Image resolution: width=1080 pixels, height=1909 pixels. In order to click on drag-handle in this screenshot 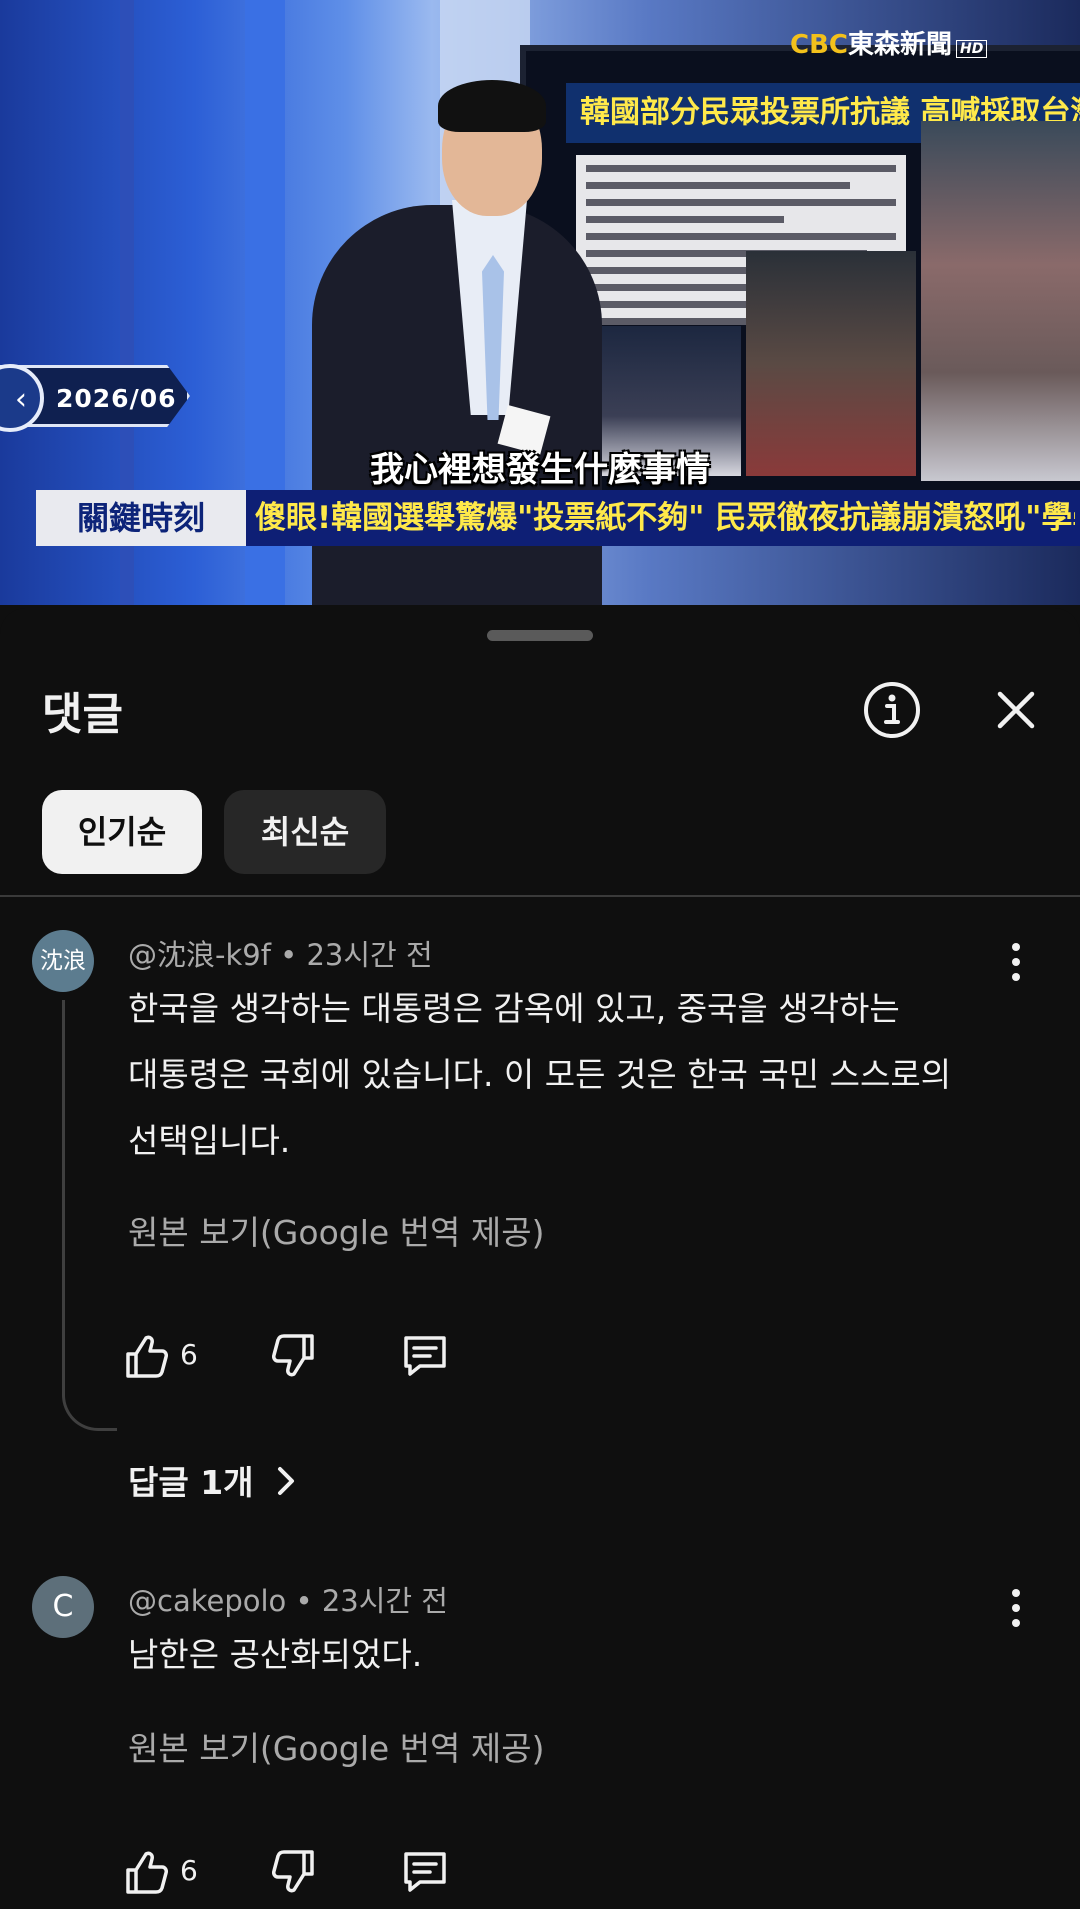, I will do `click(540, 635)`.